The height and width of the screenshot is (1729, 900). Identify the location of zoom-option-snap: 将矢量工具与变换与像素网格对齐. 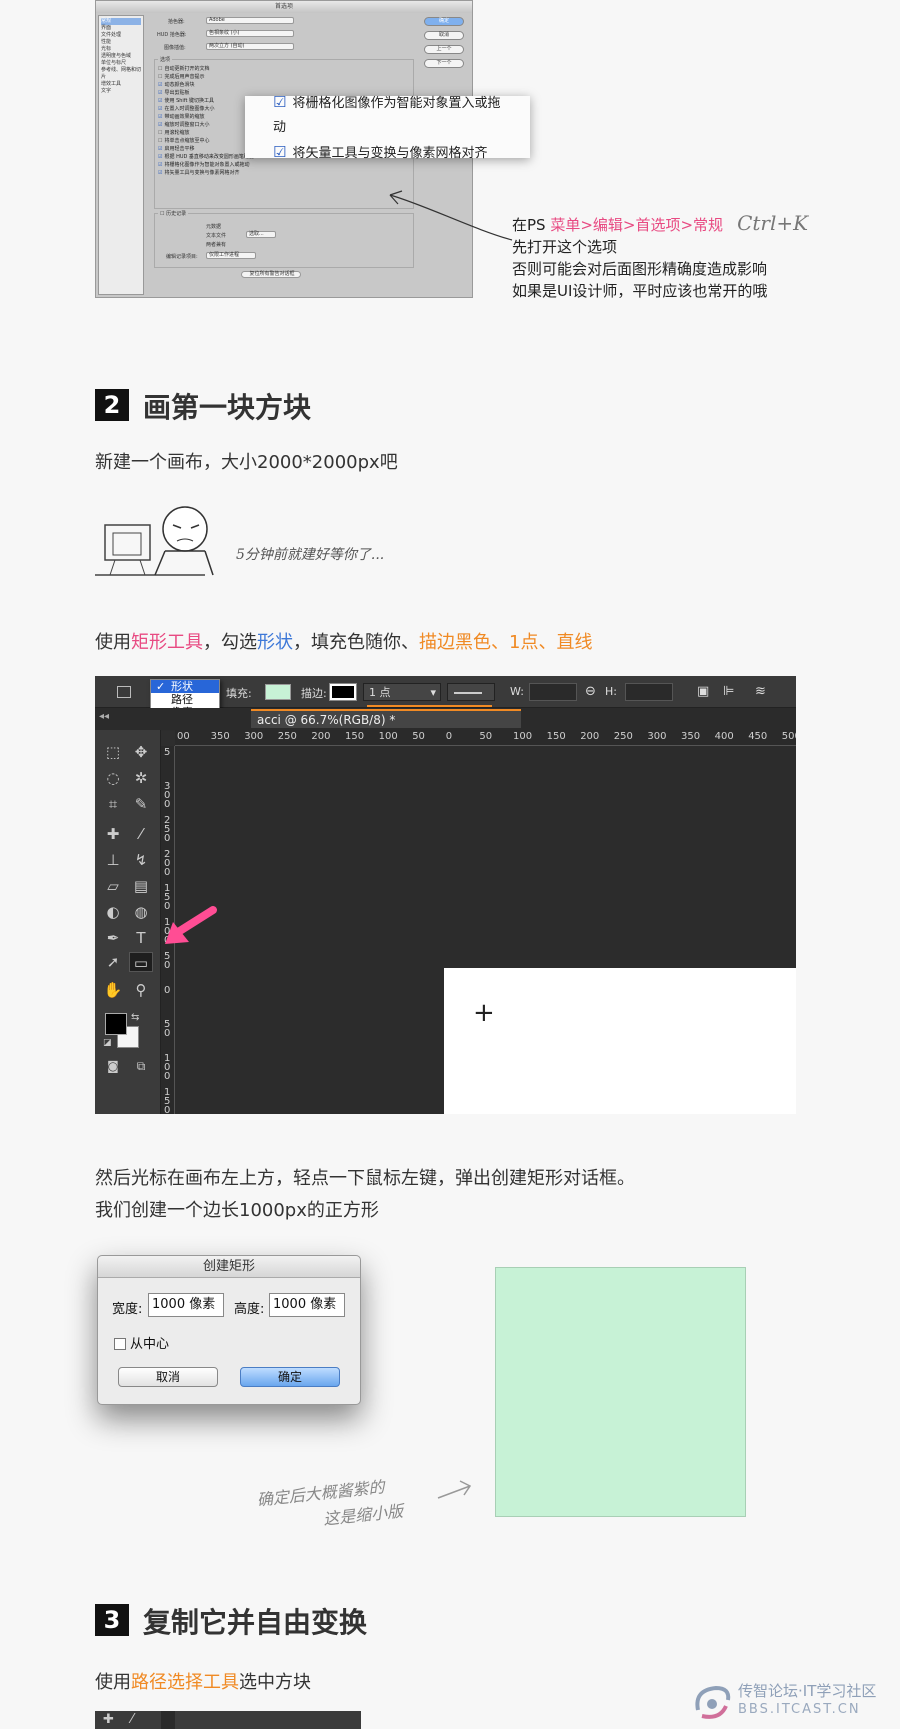
(387, 153).